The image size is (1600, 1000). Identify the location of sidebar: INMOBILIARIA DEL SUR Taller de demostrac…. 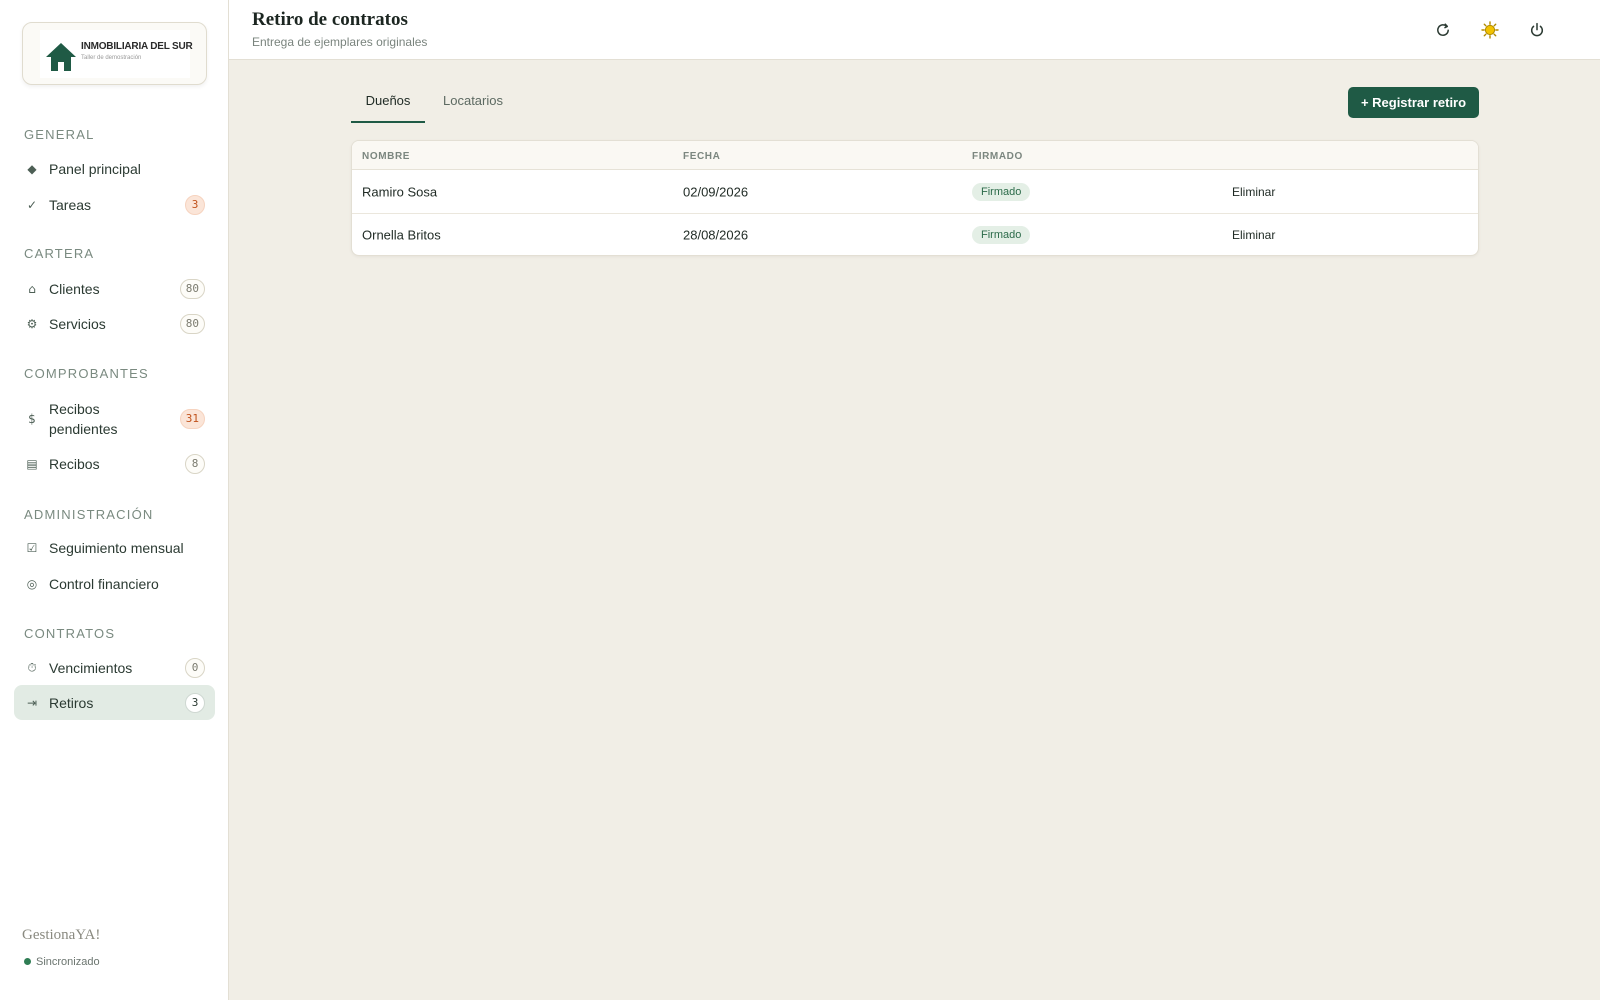
(114, 500).